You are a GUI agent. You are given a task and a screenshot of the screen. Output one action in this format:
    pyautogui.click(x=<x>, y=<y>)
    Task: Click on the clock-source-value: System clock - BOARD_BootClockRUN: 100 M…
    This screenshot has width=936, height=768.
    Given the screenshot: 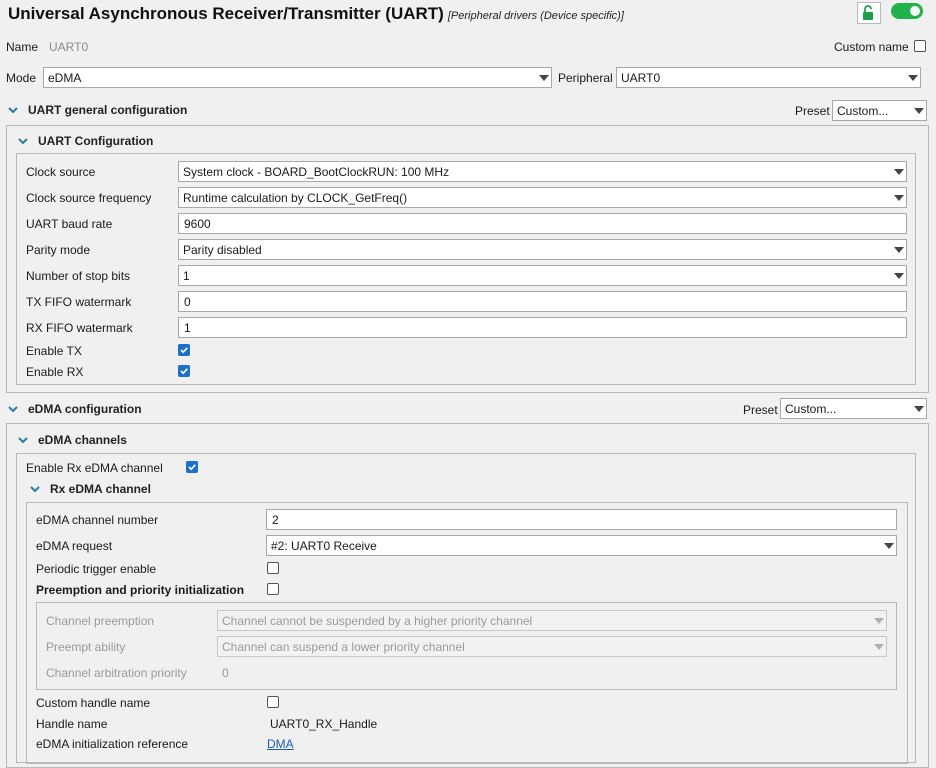 What is the action you would take?
    pyautogui.click(x=316, y=171)
    